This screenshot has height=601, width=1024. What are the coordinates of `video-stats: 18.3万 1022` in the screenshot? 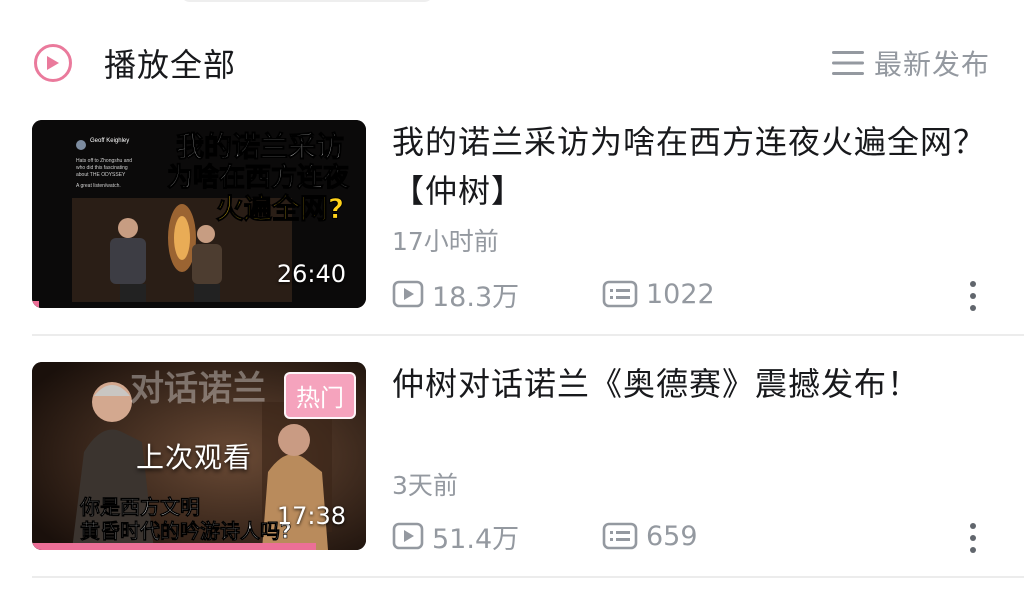 It's located at (691, 294).